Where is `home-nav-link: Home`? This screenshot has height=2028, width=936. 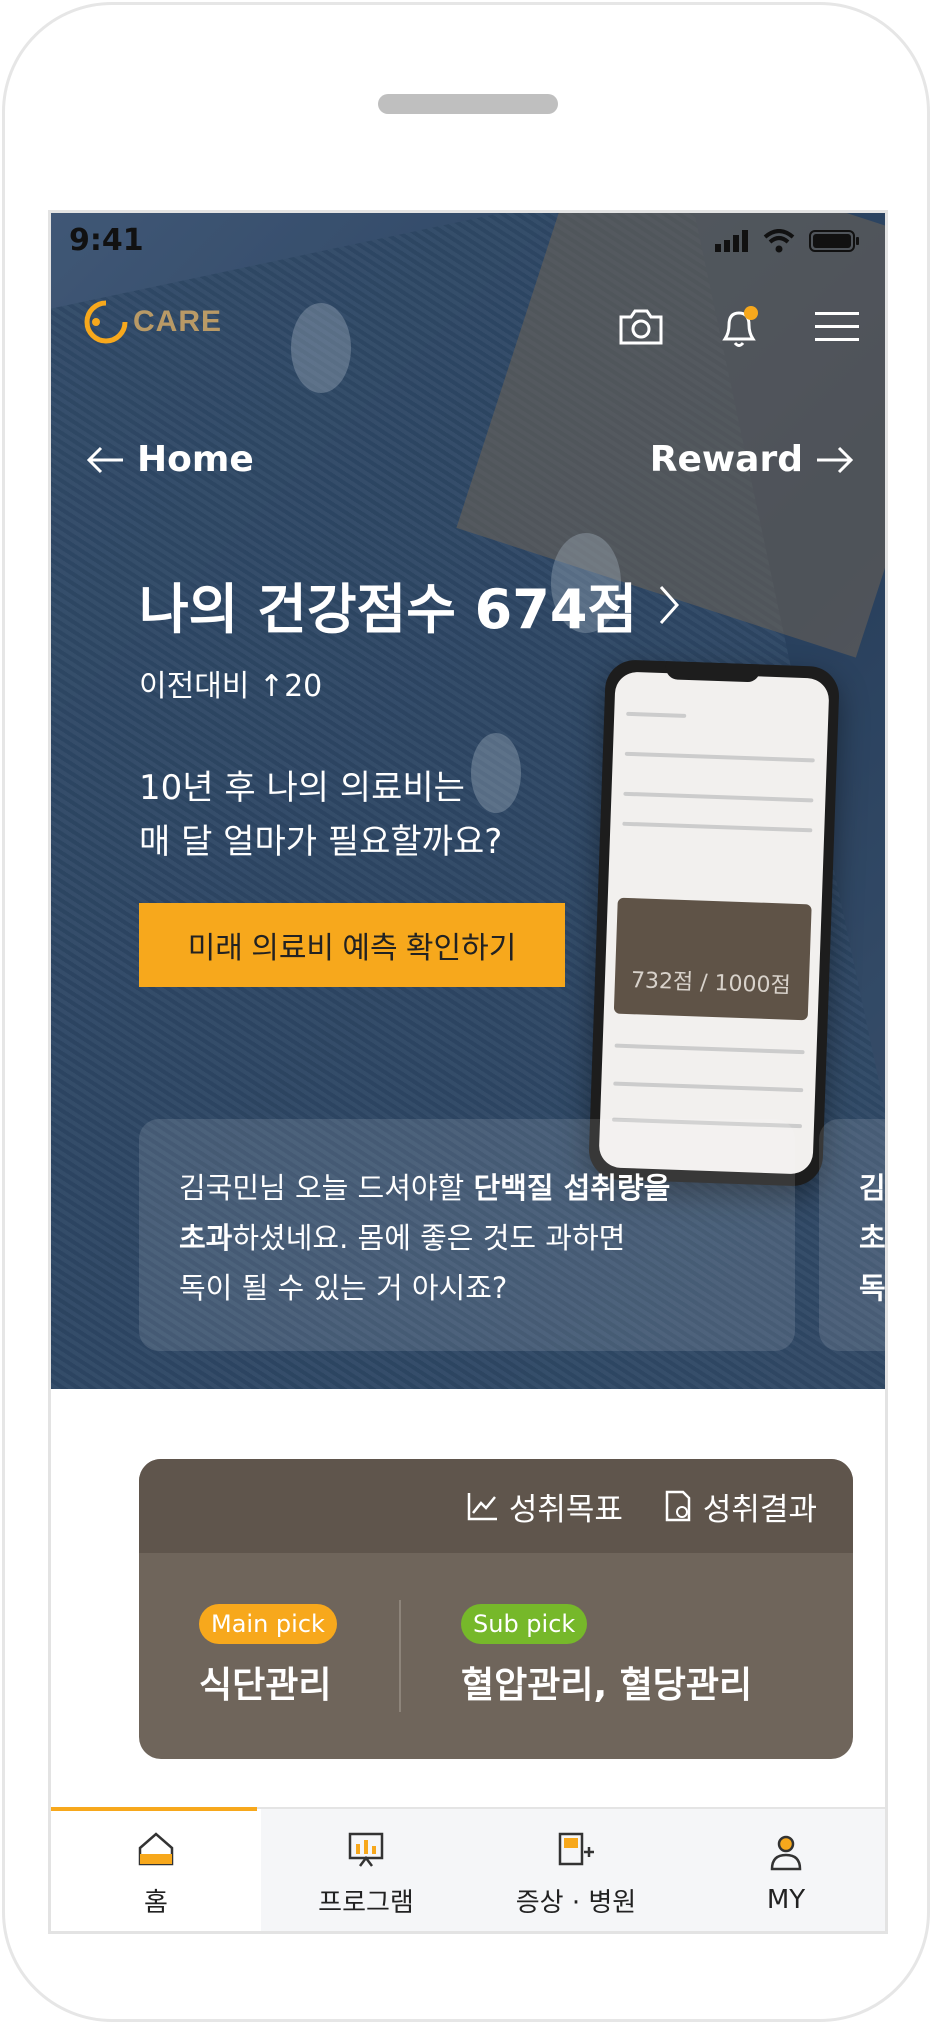
home-nav-link: Home is located at coordinates (169, 459).